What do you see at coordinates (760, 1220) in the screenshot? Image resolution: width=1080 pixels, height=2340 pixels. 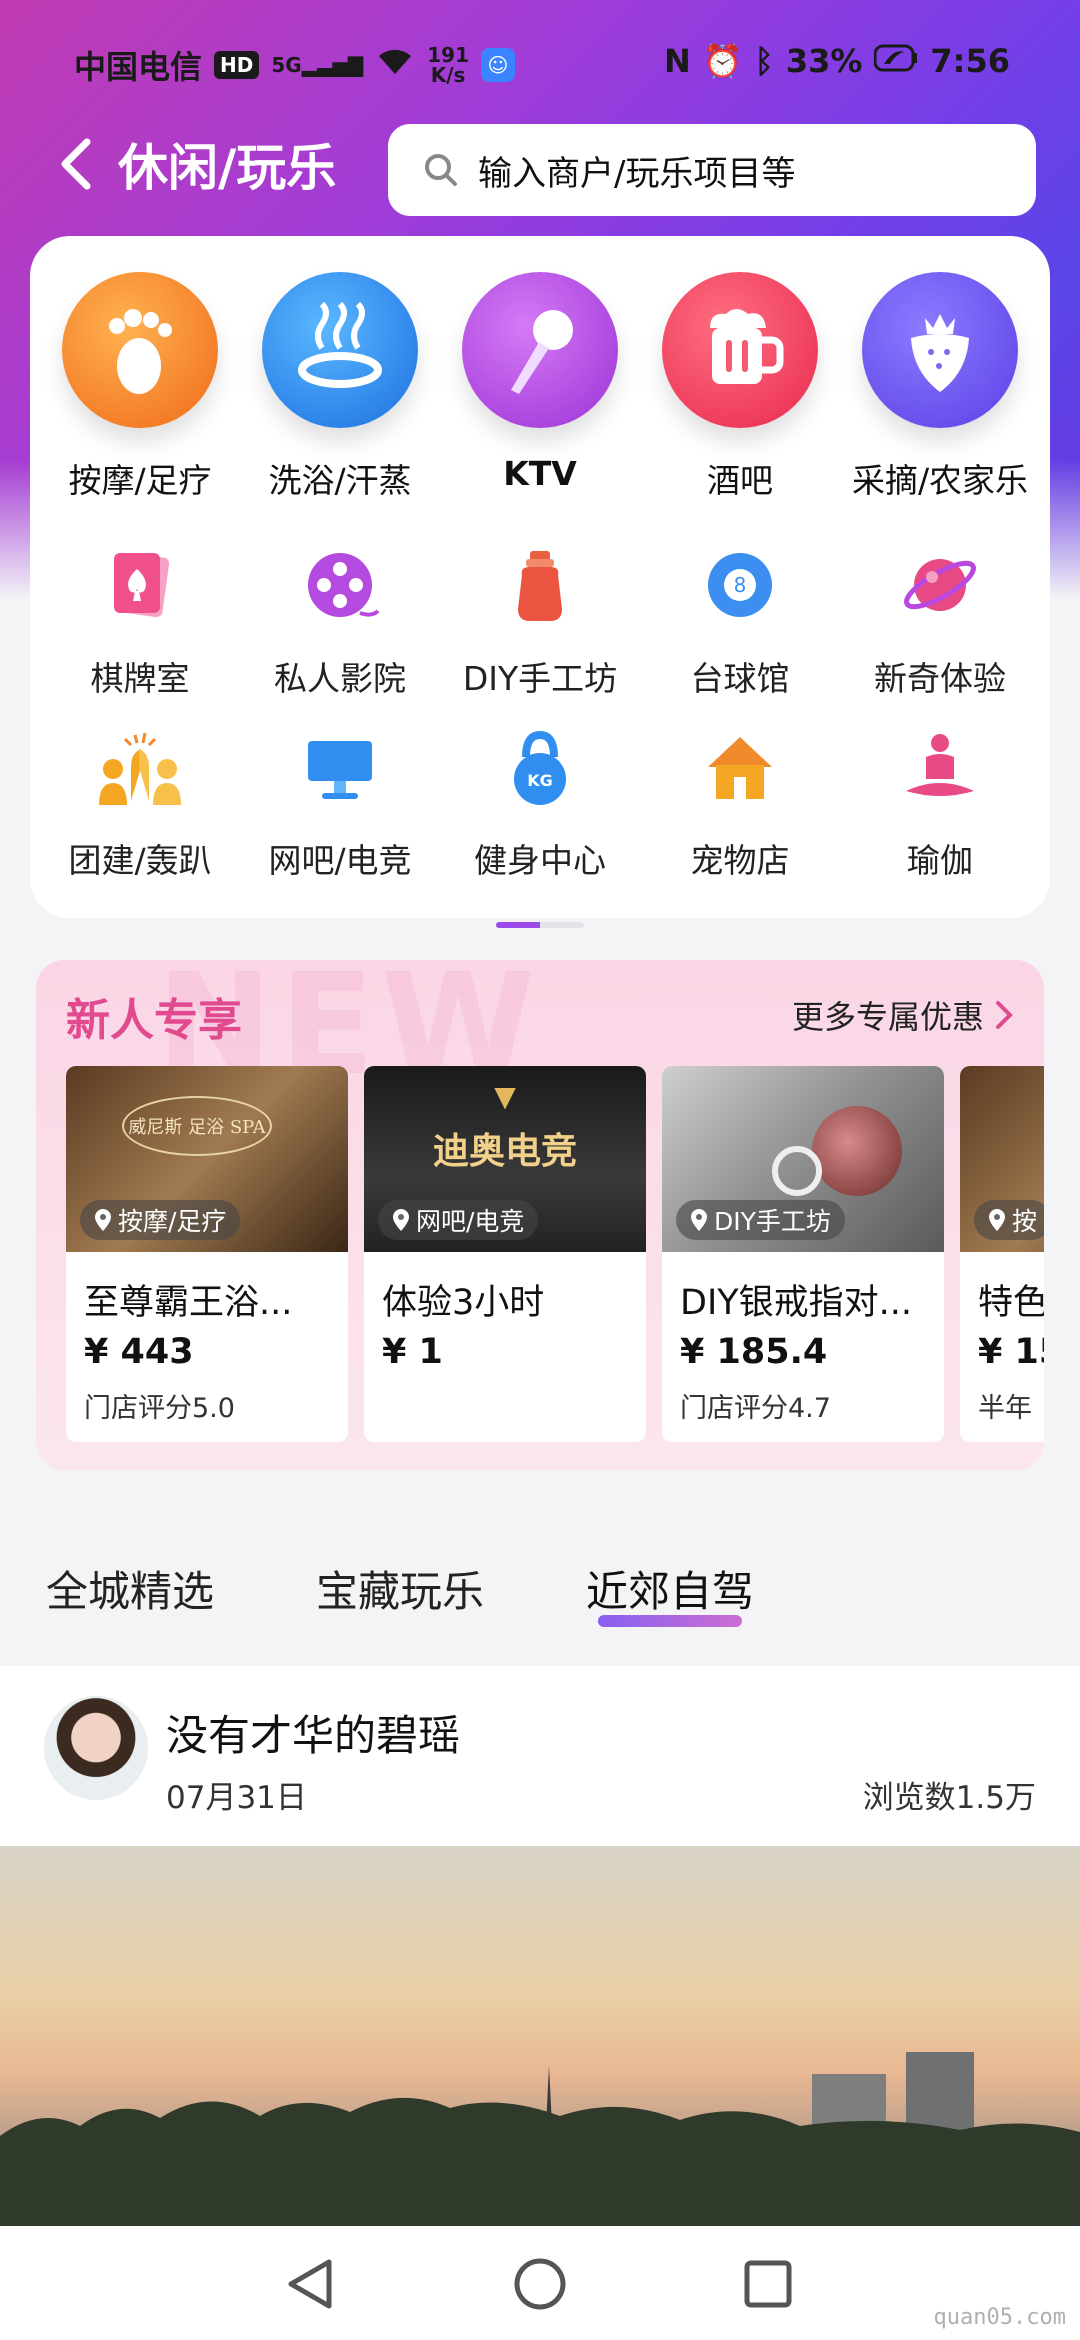 I see `offer-category-tag: DIY手工坊` at bounding box center [760, 1220].